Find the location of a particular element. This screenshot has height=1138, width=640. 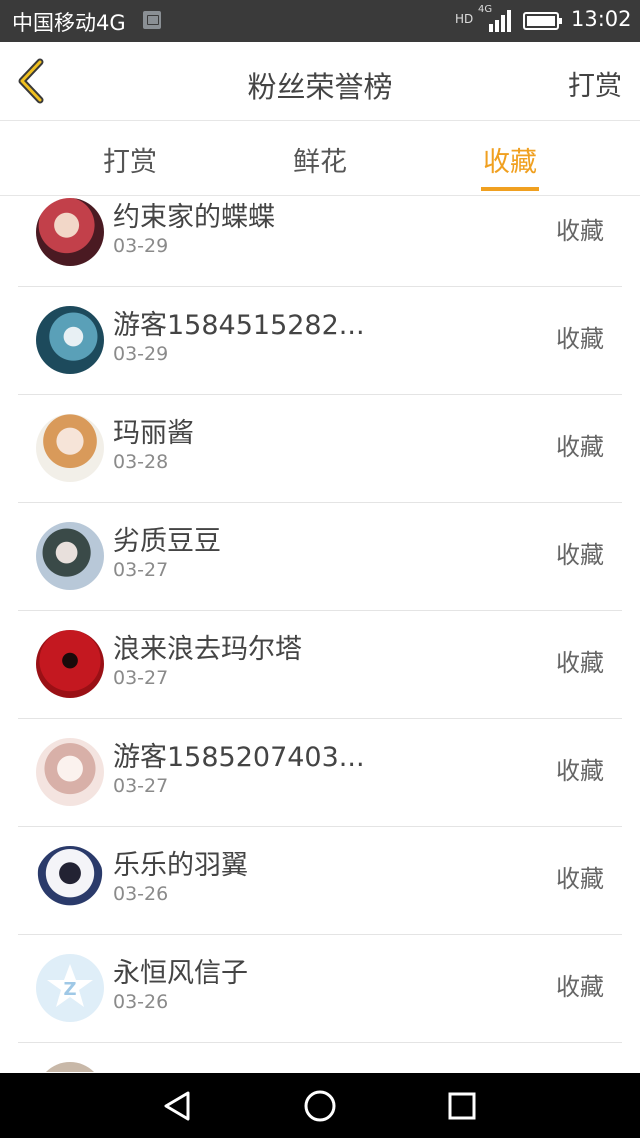

list-item: 乐乐的羽翼 03-26 收藏 is located at coordinates (320, 880).